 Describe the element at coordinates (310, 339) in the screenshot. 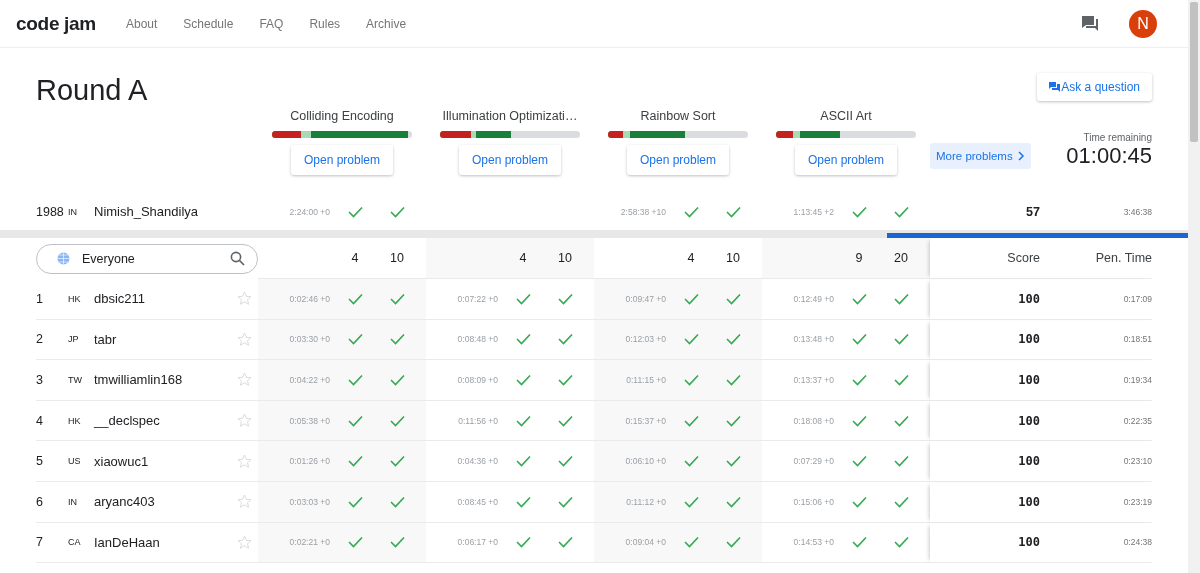

I see `submission-time: 0:03:30 +0` at that location.